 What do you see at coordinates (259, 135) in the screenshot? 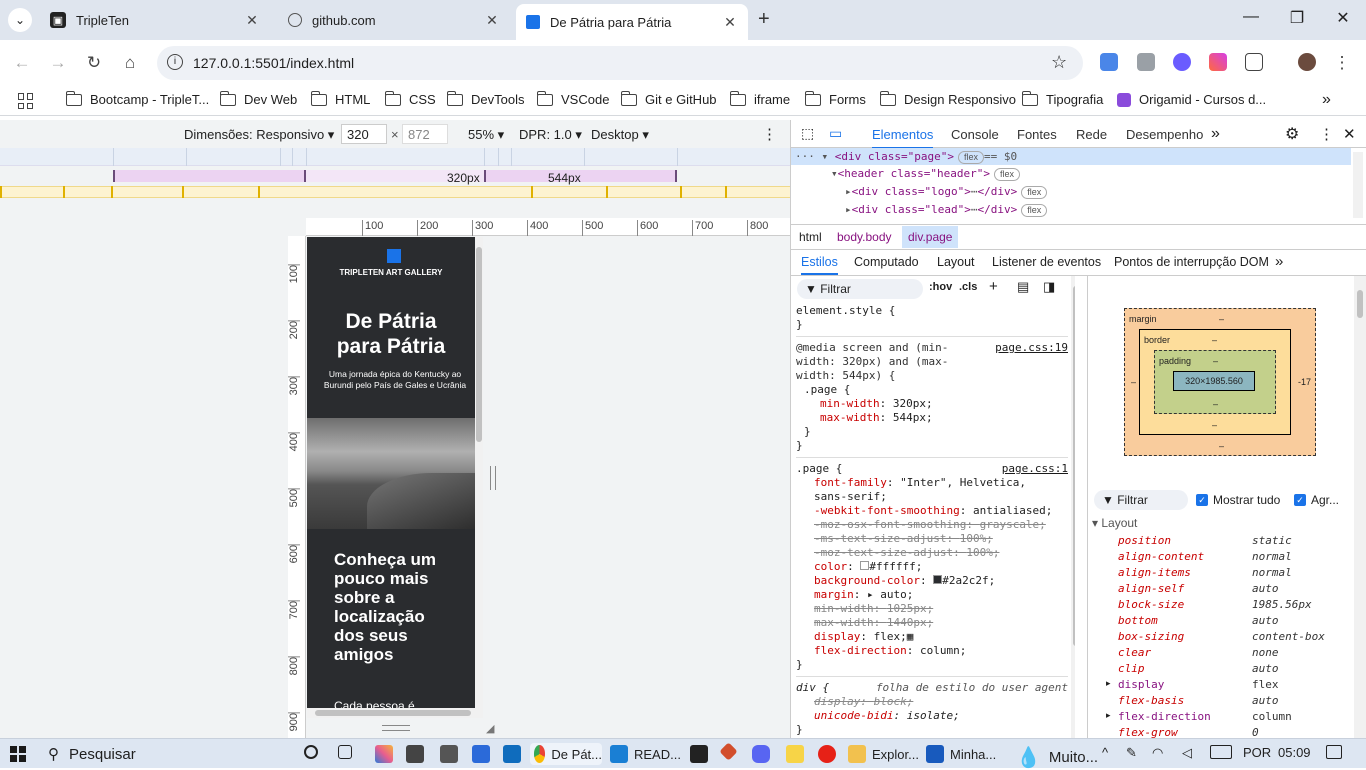
I see `dimensions-select: Dimensões: Responsivo ▾` at bounding box center [259, 135].